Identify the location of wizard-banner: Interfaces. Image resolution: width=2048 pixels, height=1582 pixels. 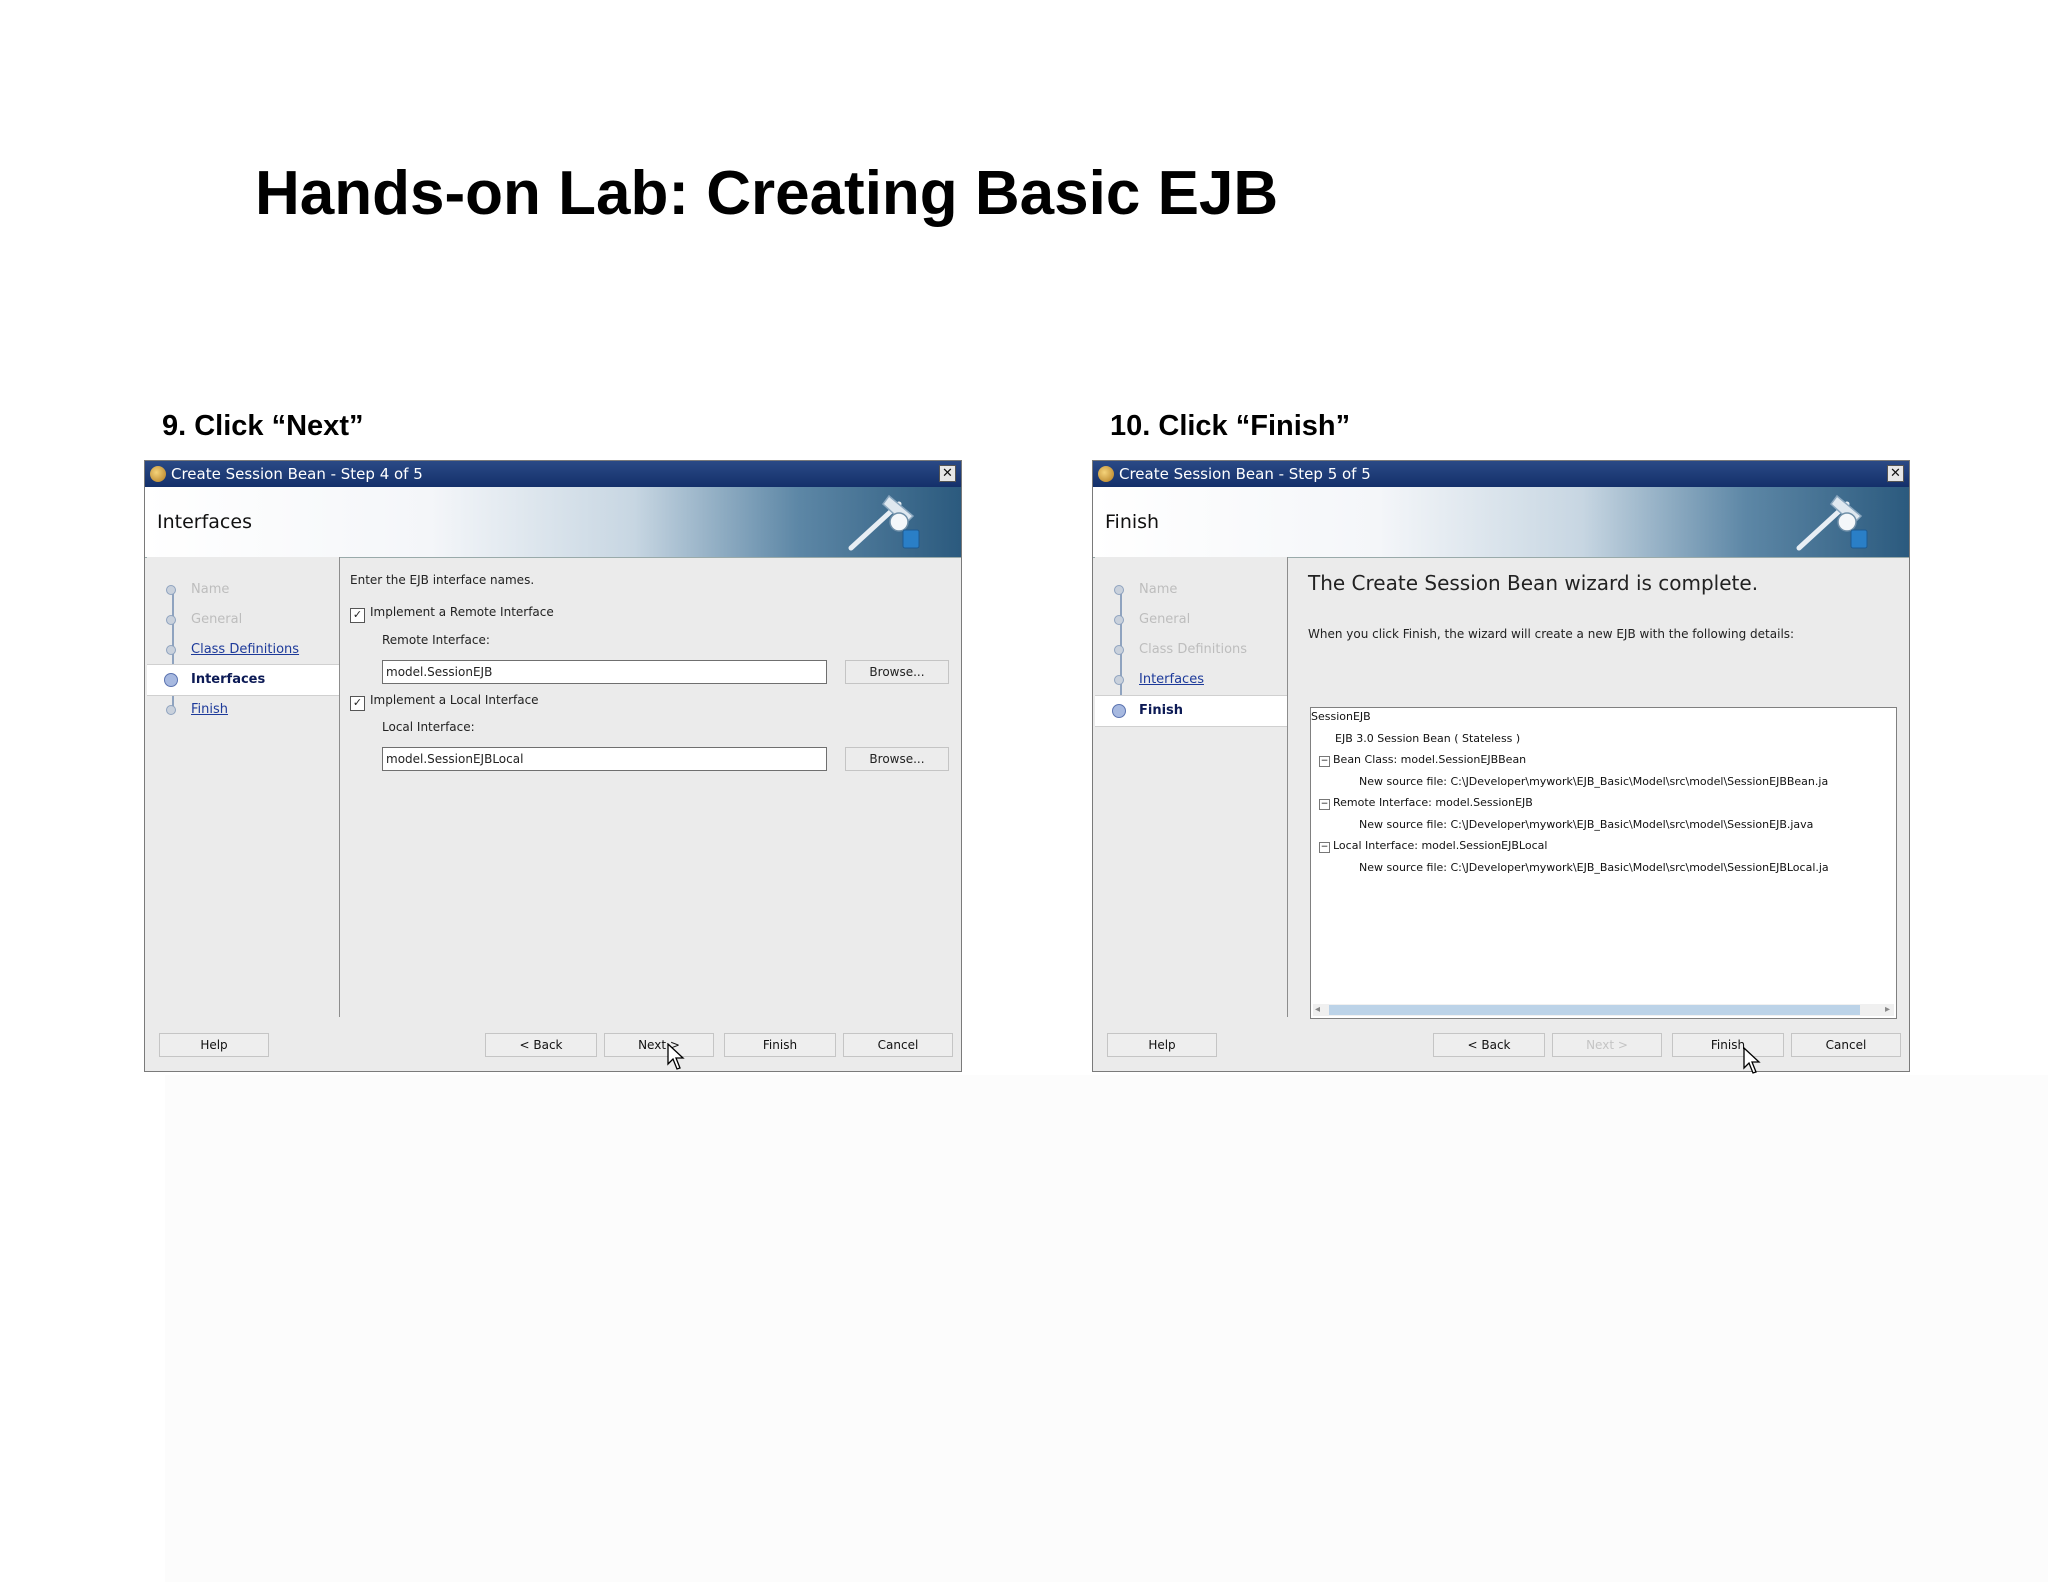
(553, 522).